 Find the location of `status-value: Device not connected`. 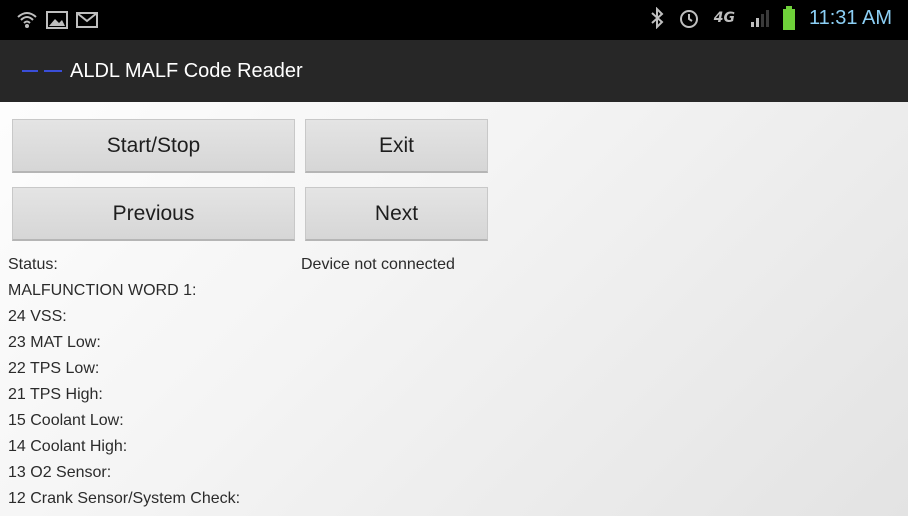

status-value: Device not connected is located at coordinates (378, 264).